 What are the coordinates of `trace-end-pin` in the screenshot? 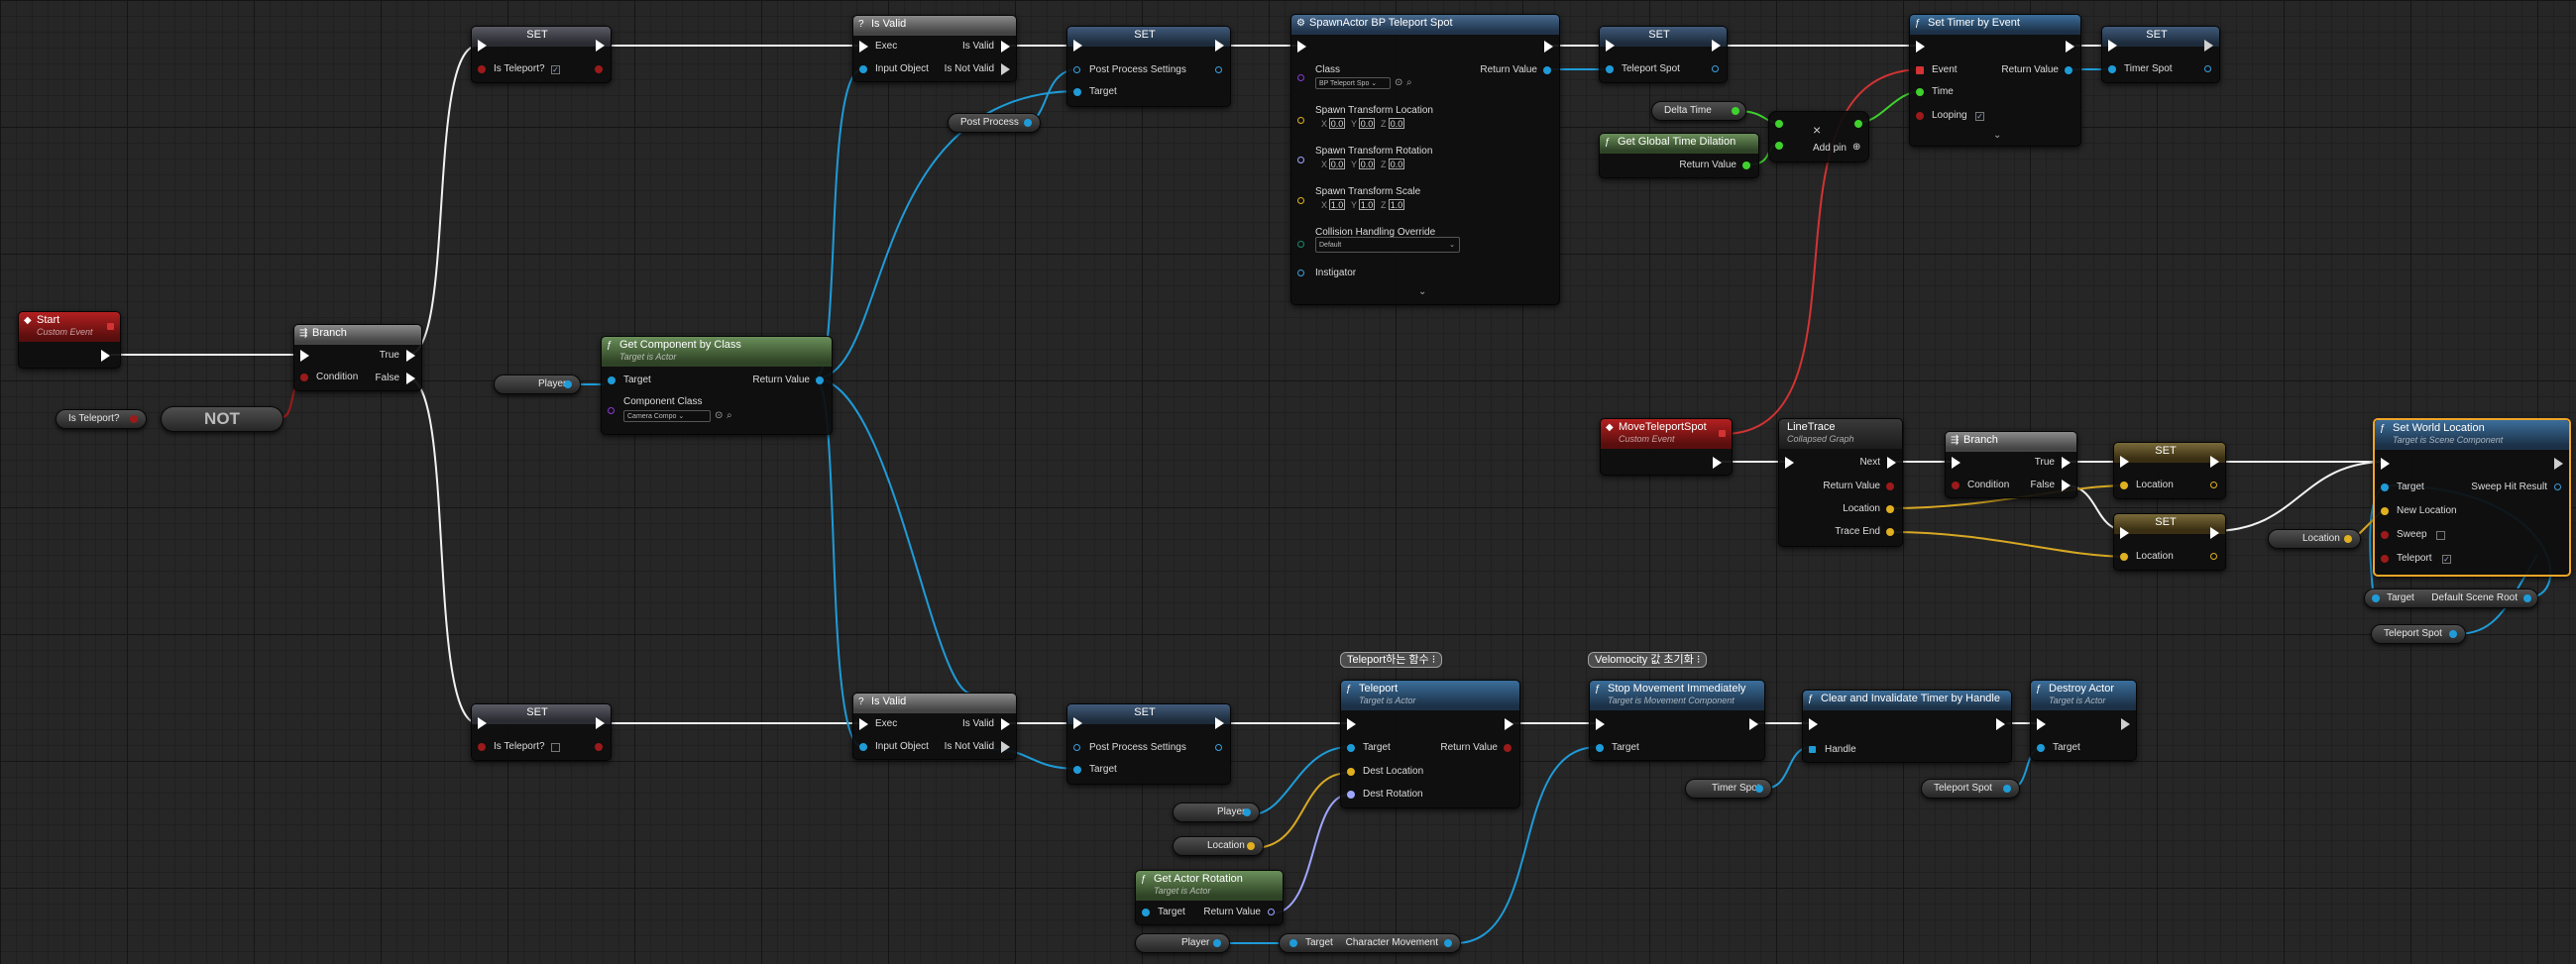 It's located at (1890, 532).